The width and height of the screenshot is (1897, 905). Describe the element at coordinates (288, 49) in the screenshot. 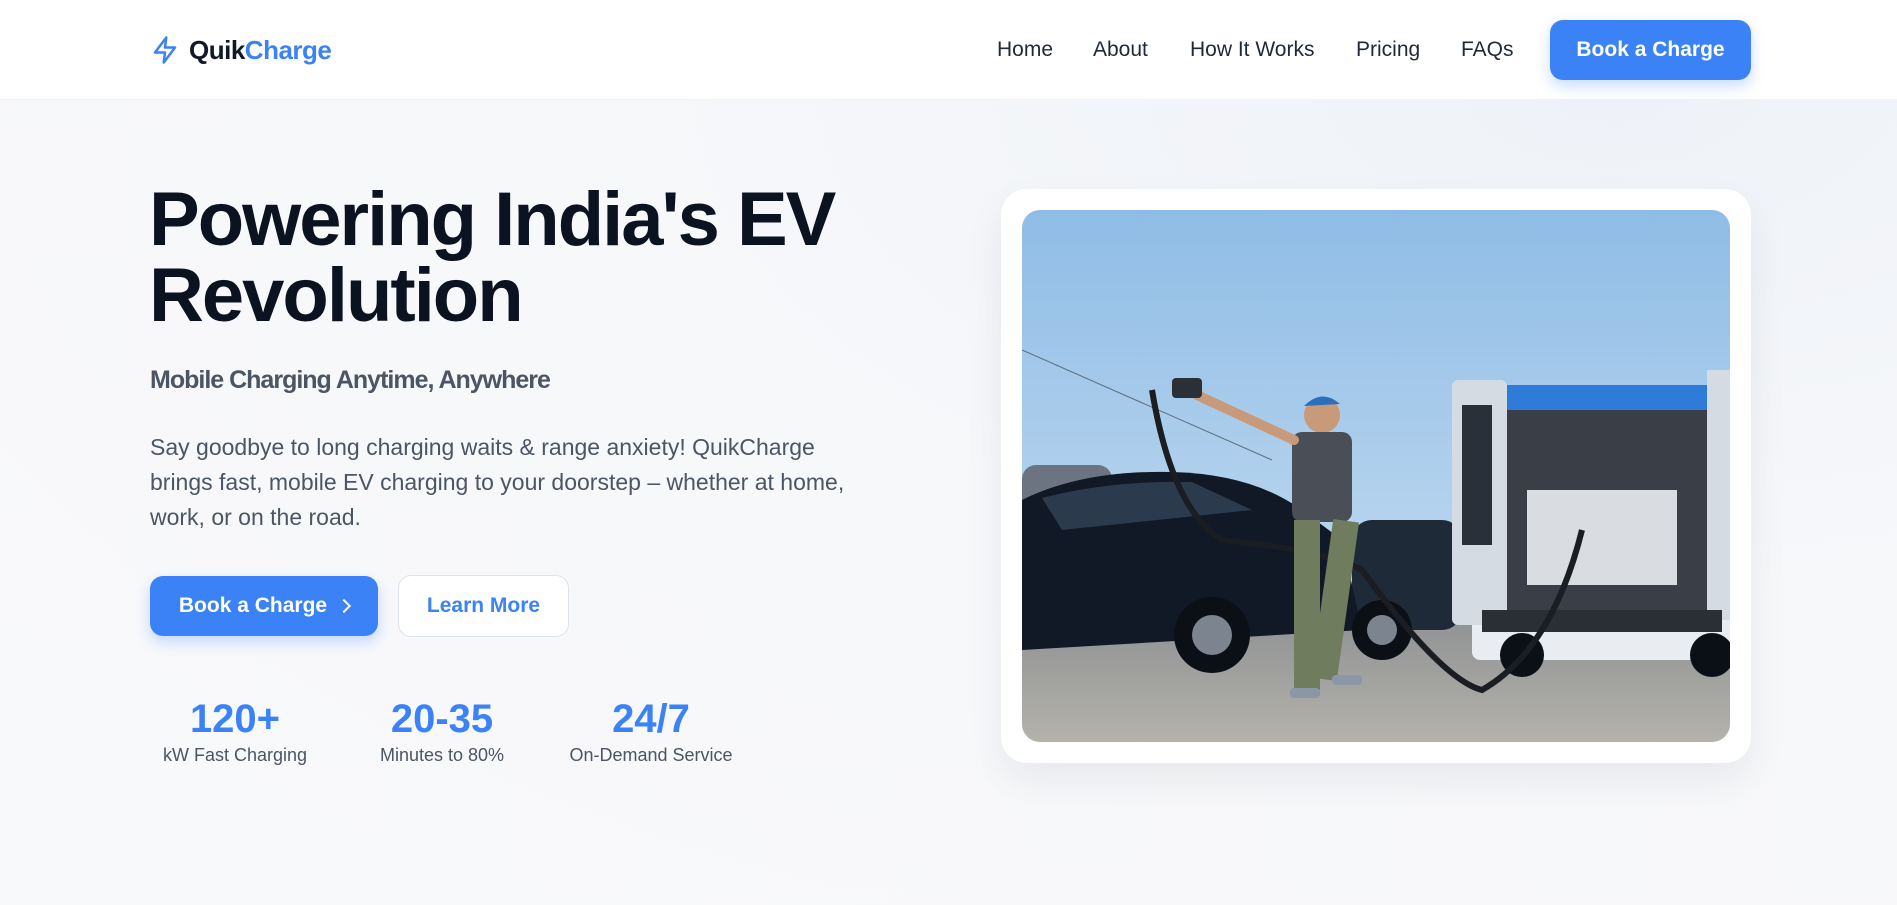

I see `brand-name-part2: Charge` at that location.